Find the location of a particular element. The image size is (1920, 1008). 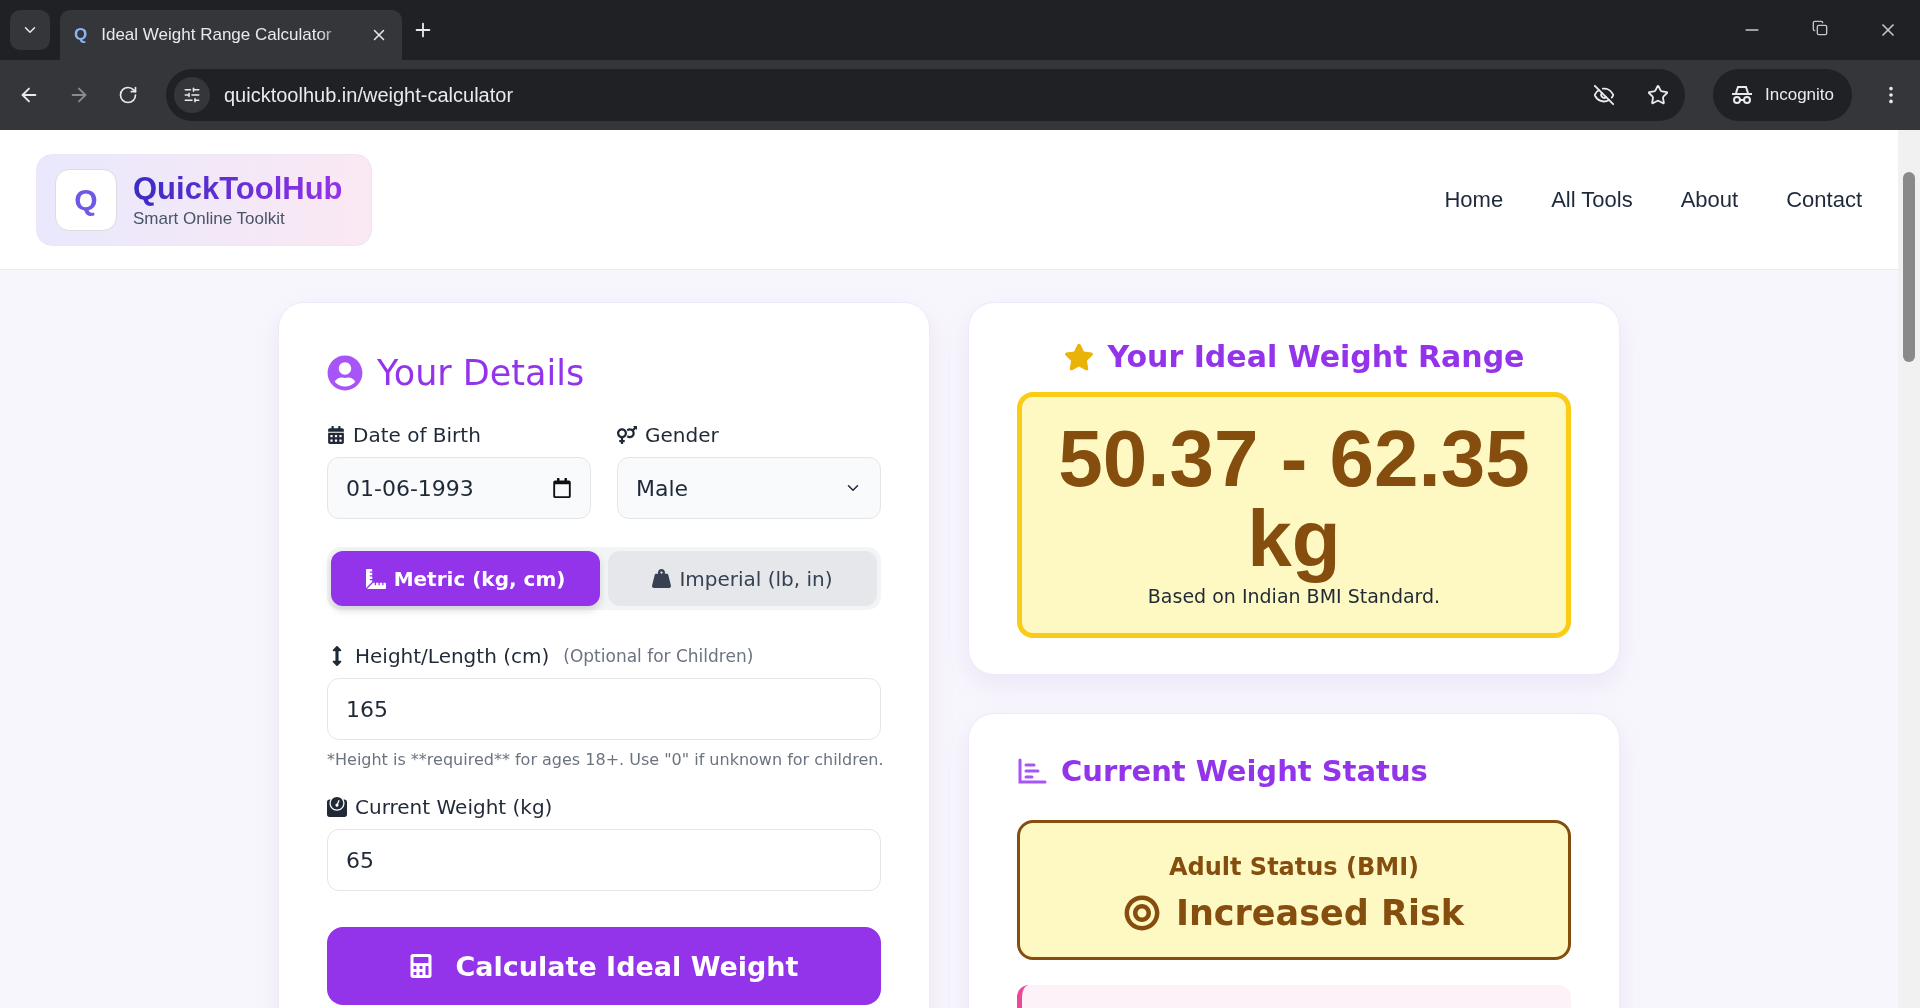

incognito-button: Incognito is located at coordinates (1782, 95).